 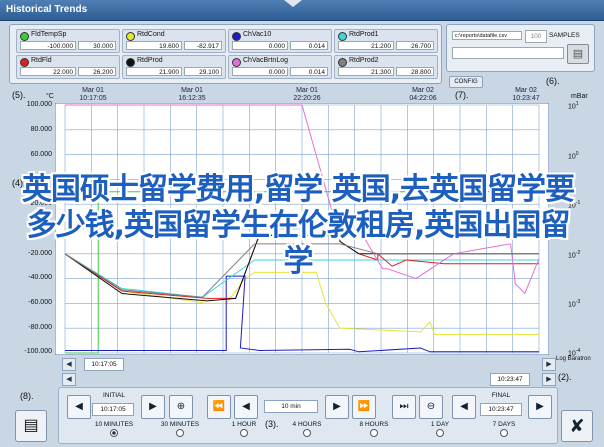 What do you see at coordinates (536, 36) in the screenshot?
I see `samples-field: 100` at bounding box center [536, 36].